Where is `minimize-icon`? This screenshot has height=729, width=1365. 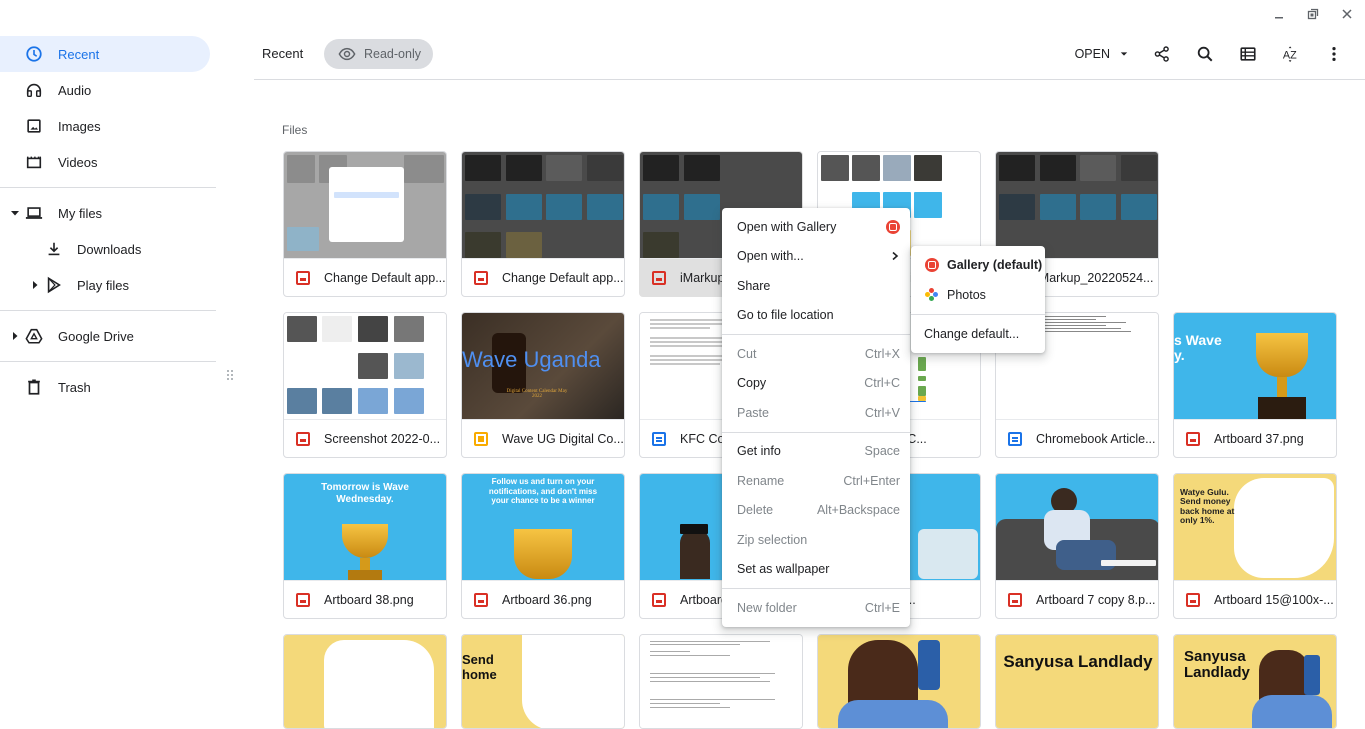
minimize-icon is located at coordinates (1279, 18).